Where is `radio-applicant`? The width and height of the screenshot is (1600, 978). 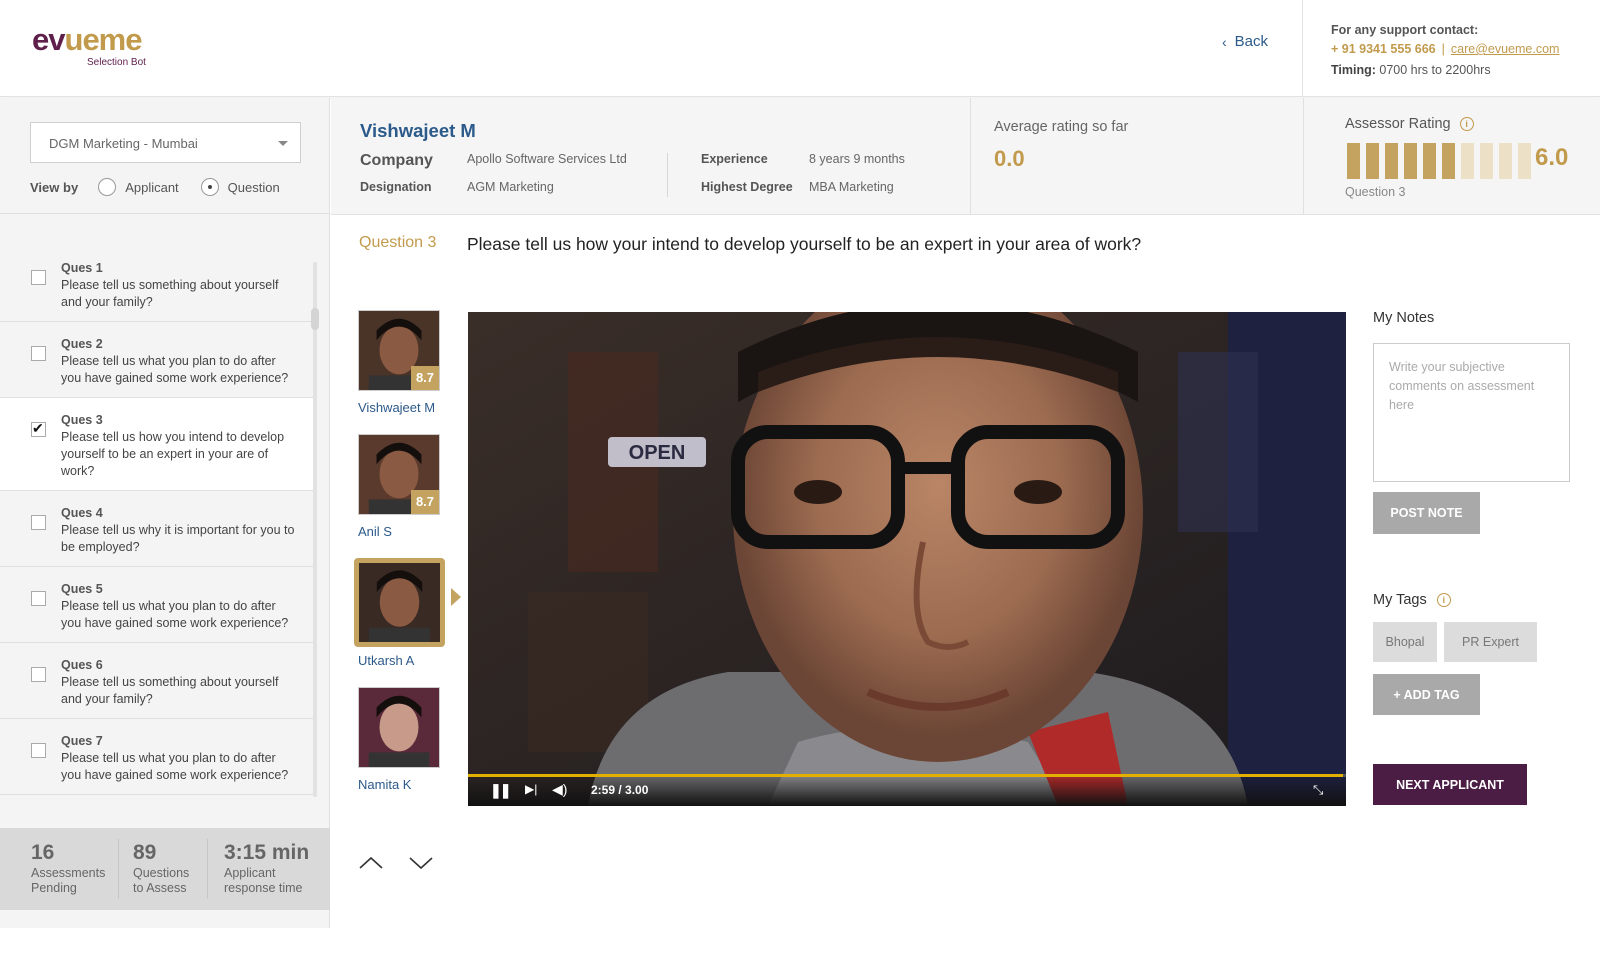 radio-applicant is located at coordinates (107, 187).